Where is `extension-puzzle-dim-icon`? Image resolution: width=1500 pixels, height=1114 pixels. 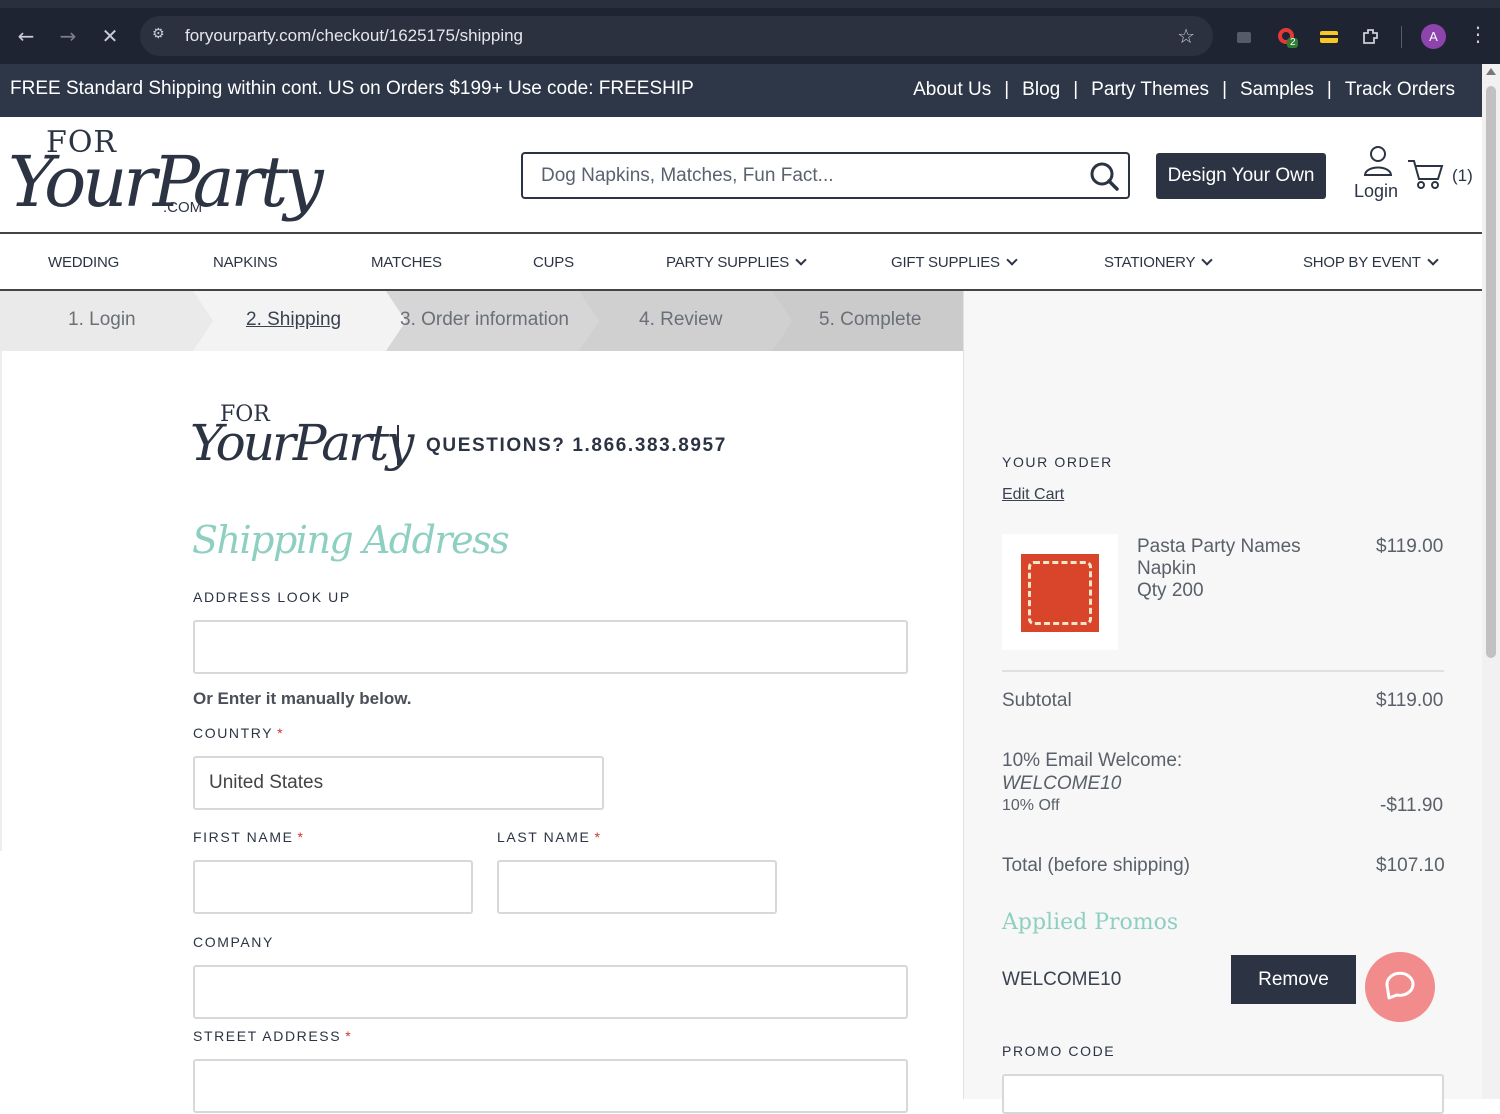 extension-puzzle-dim-icon is located at coordinates (1244, 37).